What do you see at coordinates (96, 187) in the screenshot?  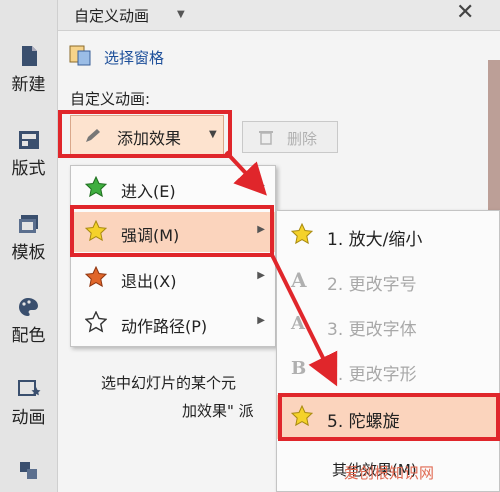 I see `green-star-icon` at bounding box center [96, 187].